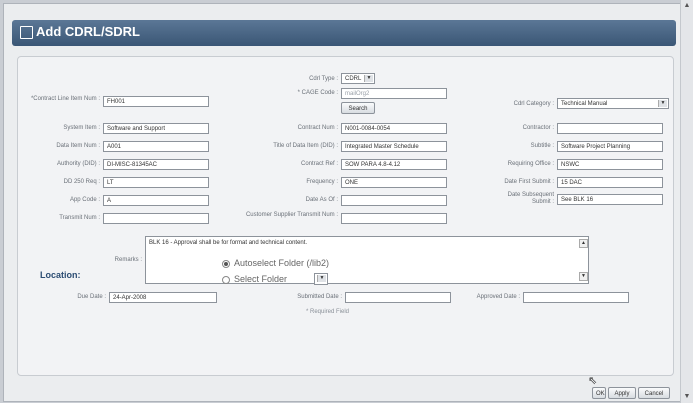 This screenshot has width=693, height=403. What do you see at coordinates (613, 103) in the screenshot?
I see `cdrl-category-select: Technical Manual ▼` at bounding box center [613, 103].